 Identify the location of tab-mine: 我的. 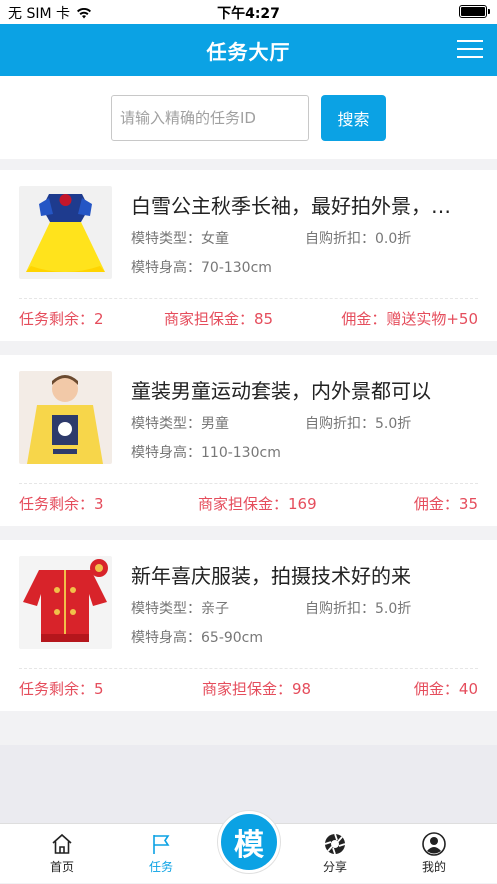
(434, 854).